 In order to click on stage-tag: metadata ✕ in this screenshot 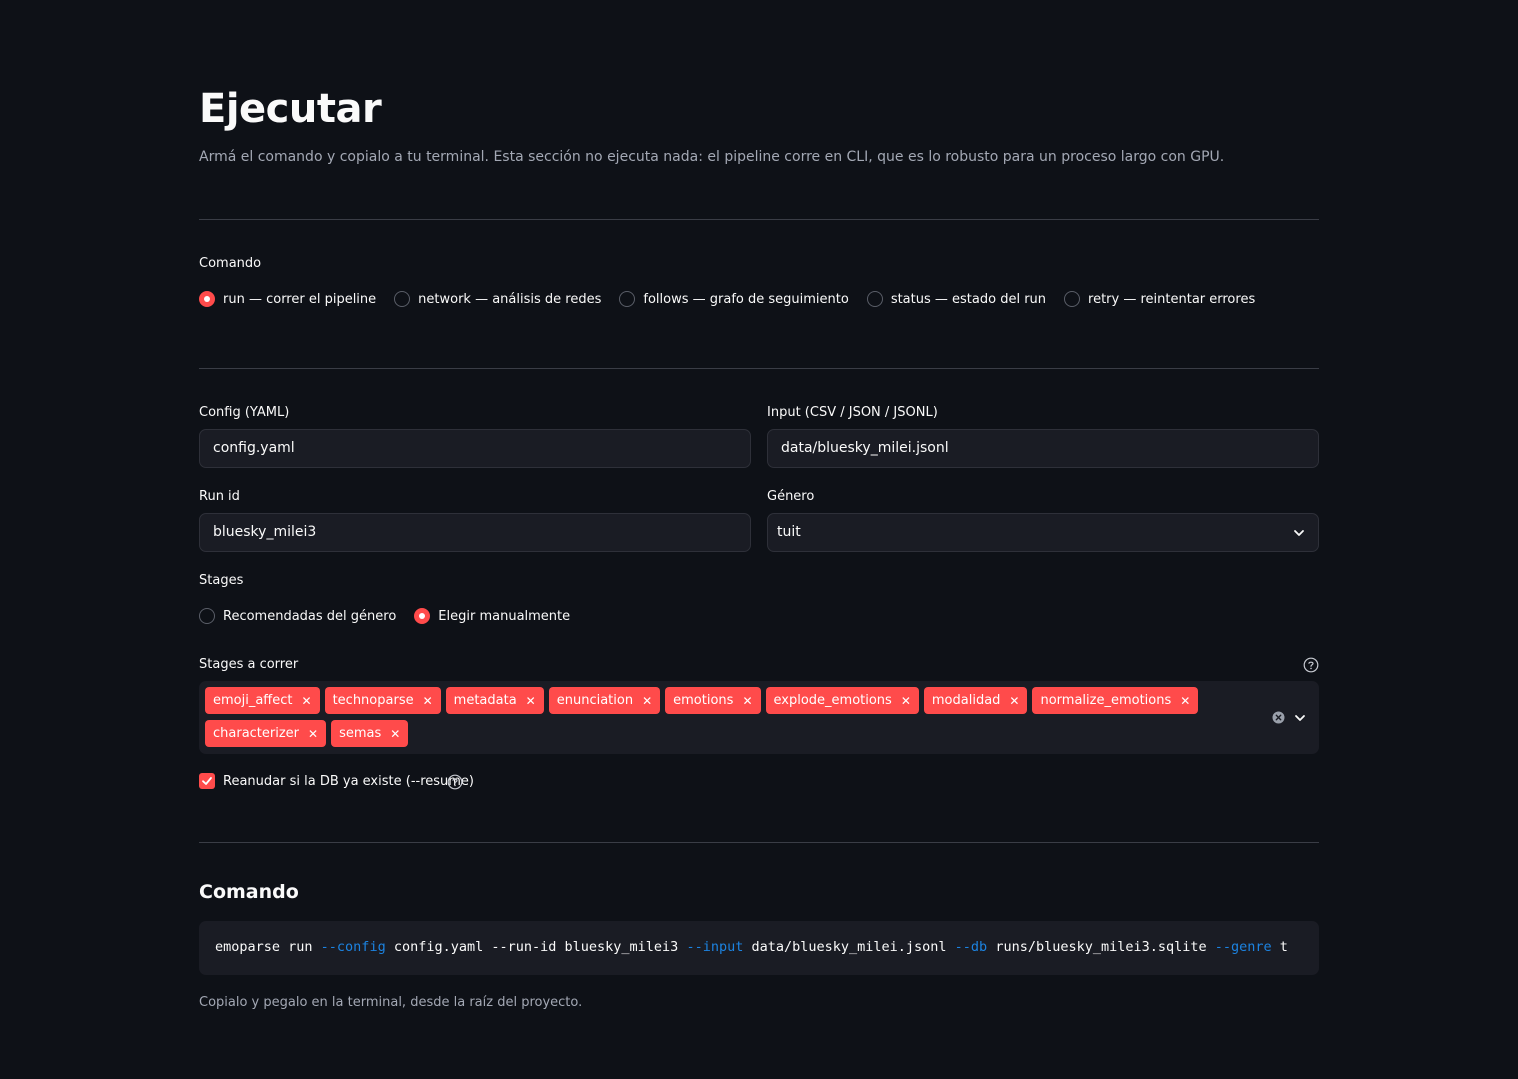, I will do `click(494, 700)`.